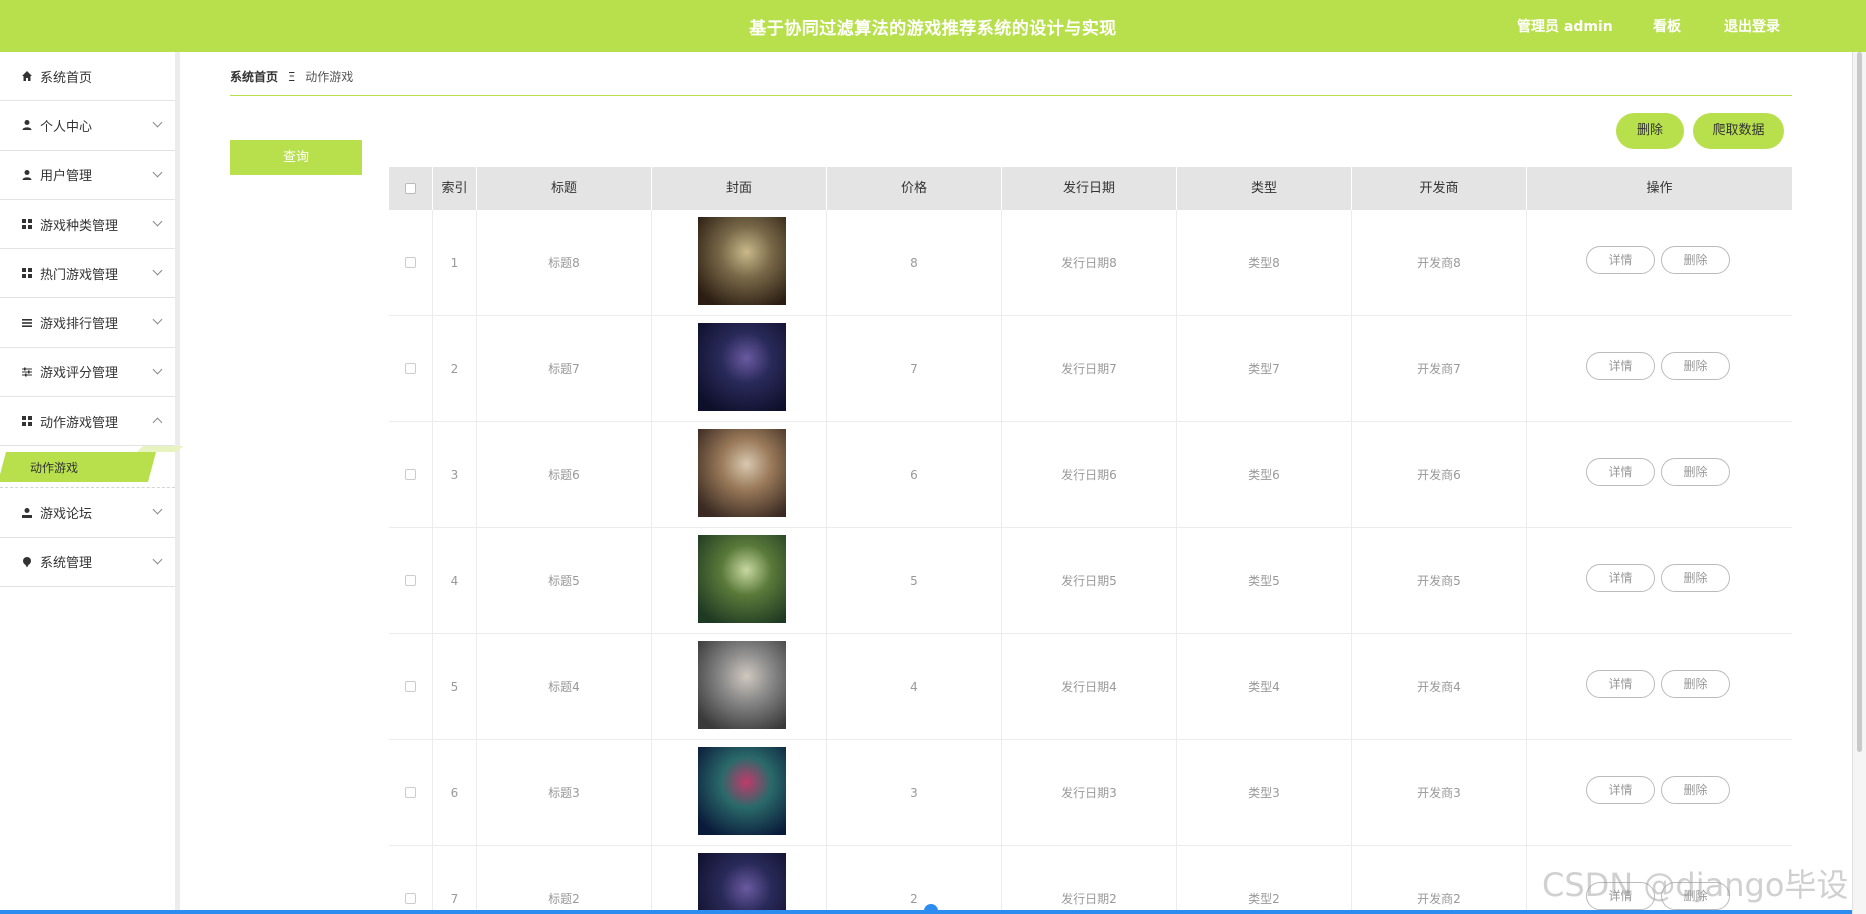 The height and width of the screenshot is (914, 1866). I want to click on sidebar-item-system: 系统管理, so click(87, 562).